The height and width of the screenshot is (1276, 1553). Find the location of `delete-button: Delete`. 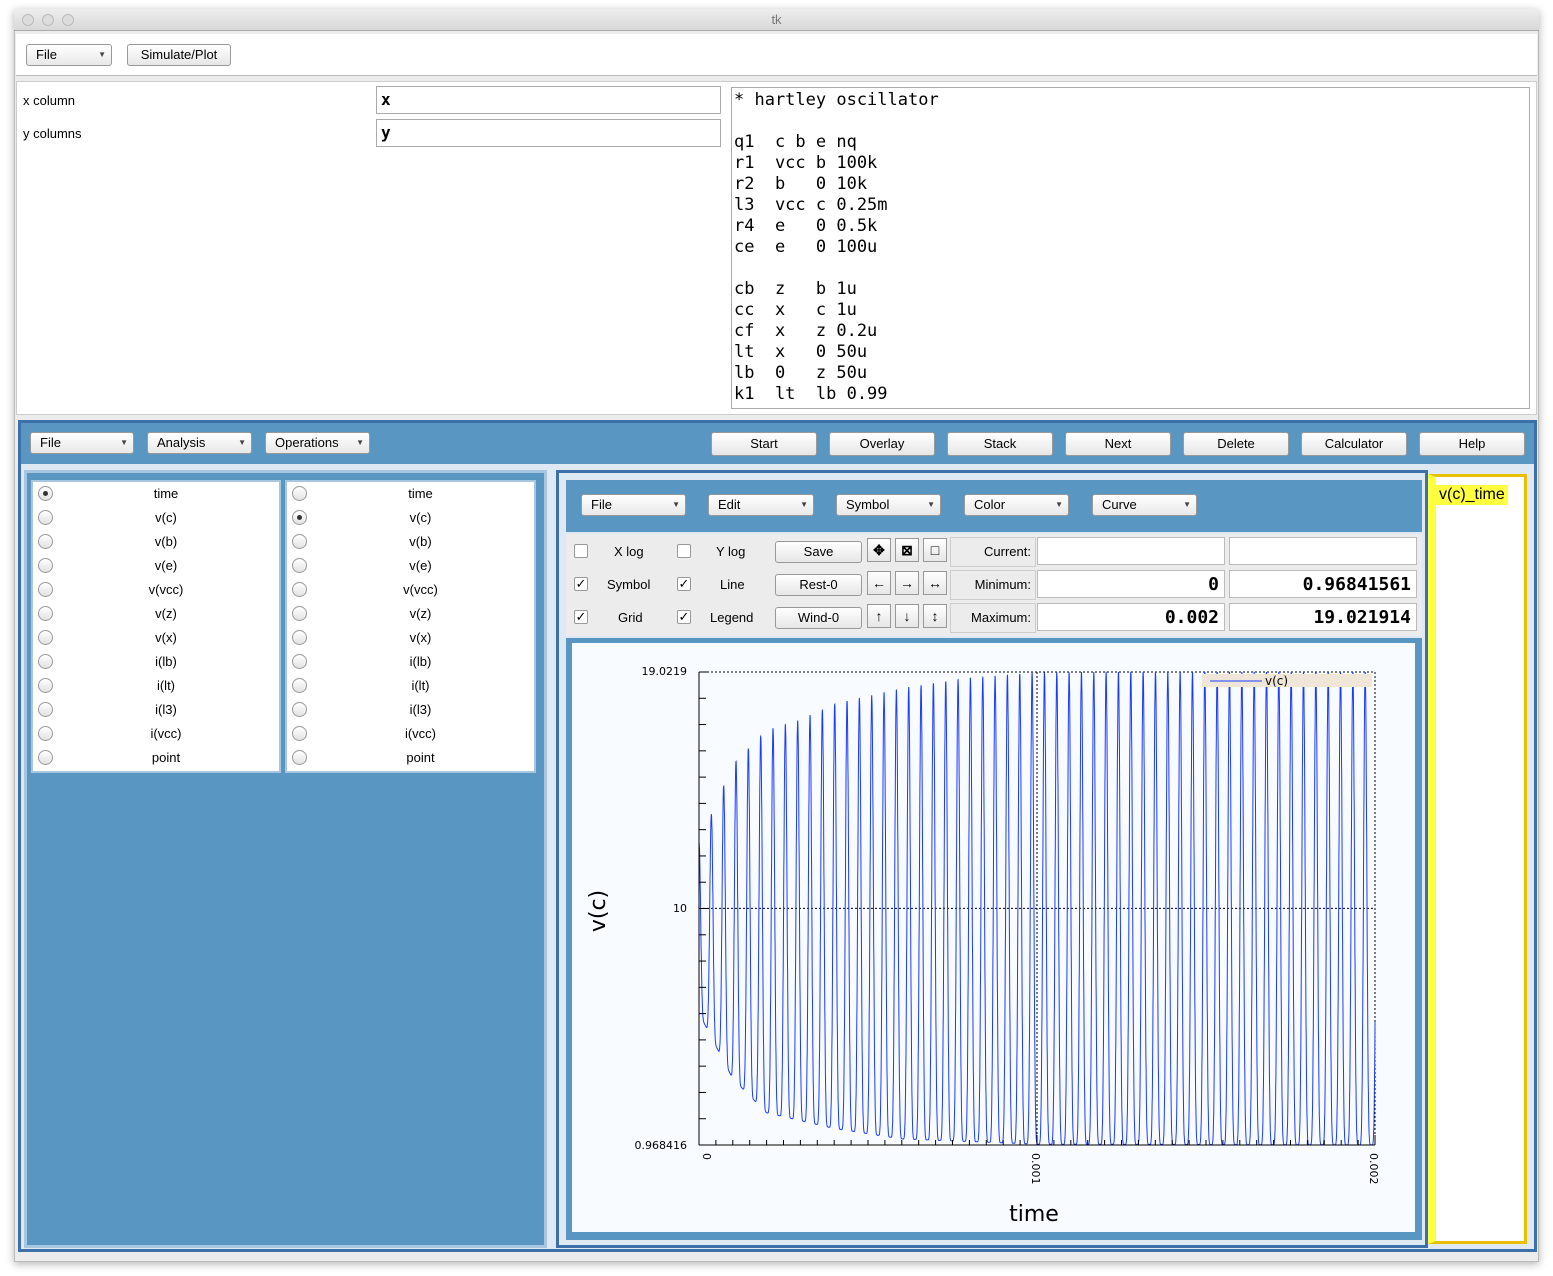

delete-button: Delete is located at coordinates (1236, 444).